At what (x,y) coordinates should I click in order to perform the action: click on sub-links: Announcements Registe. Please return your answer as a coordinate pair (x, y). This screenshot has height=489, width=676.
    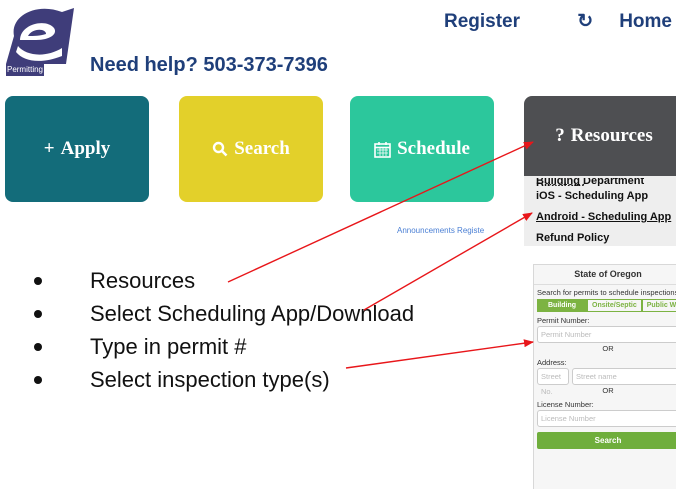
    Looking at the image, I should click on (440, 230).